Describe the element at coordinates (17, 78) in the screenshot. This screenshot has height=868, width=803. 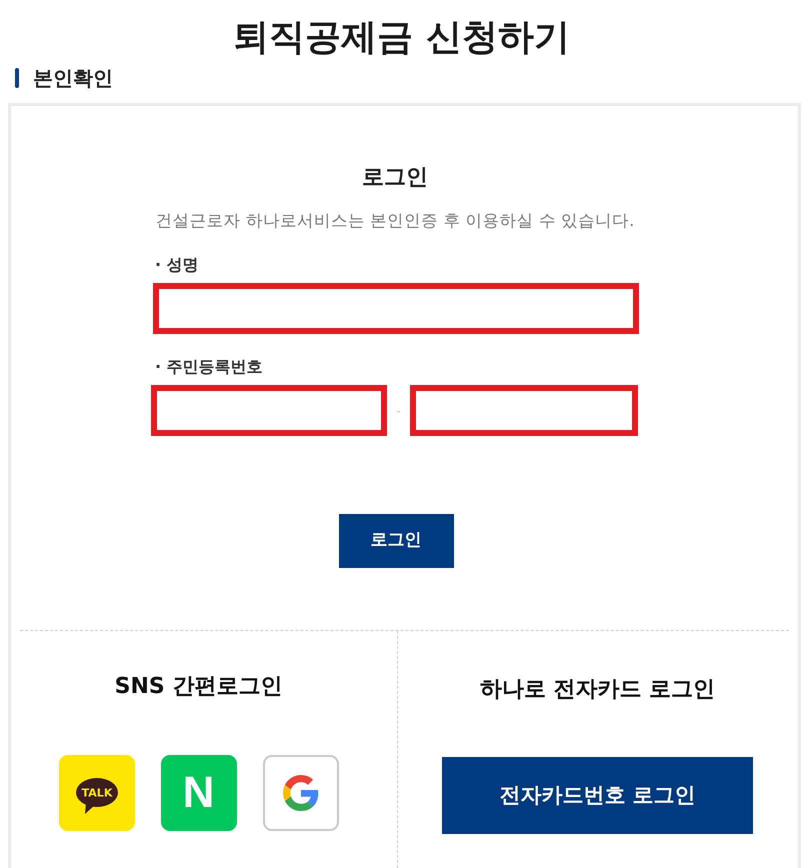
I see `section-marker-icon` at that location.